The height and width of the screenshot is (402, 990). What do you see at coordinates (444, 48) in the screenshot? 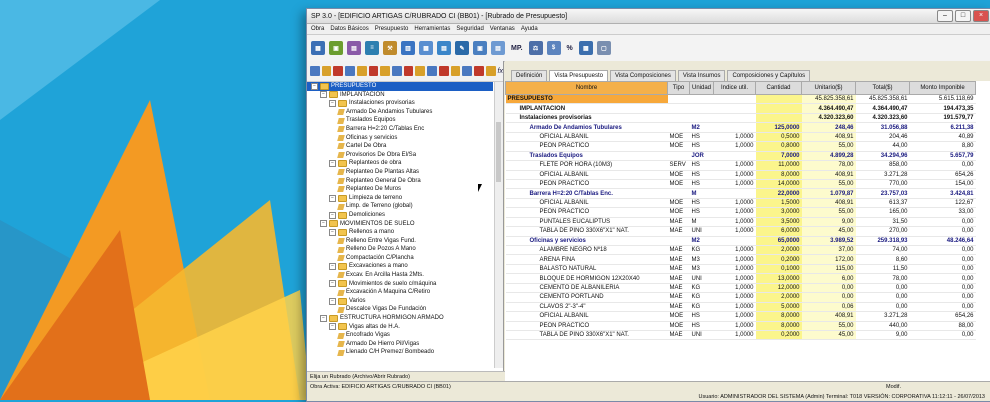
I see `sheet-icon: ▤` at bounding box center [444, 48].